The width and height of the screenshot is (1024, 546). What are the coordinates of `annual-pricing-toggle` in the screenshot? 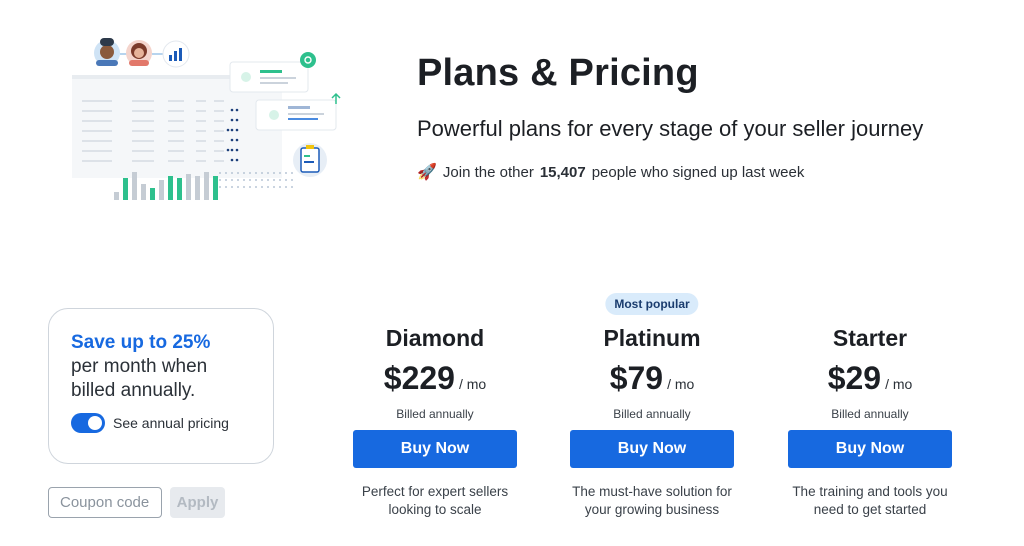 It's located at (88, 423).